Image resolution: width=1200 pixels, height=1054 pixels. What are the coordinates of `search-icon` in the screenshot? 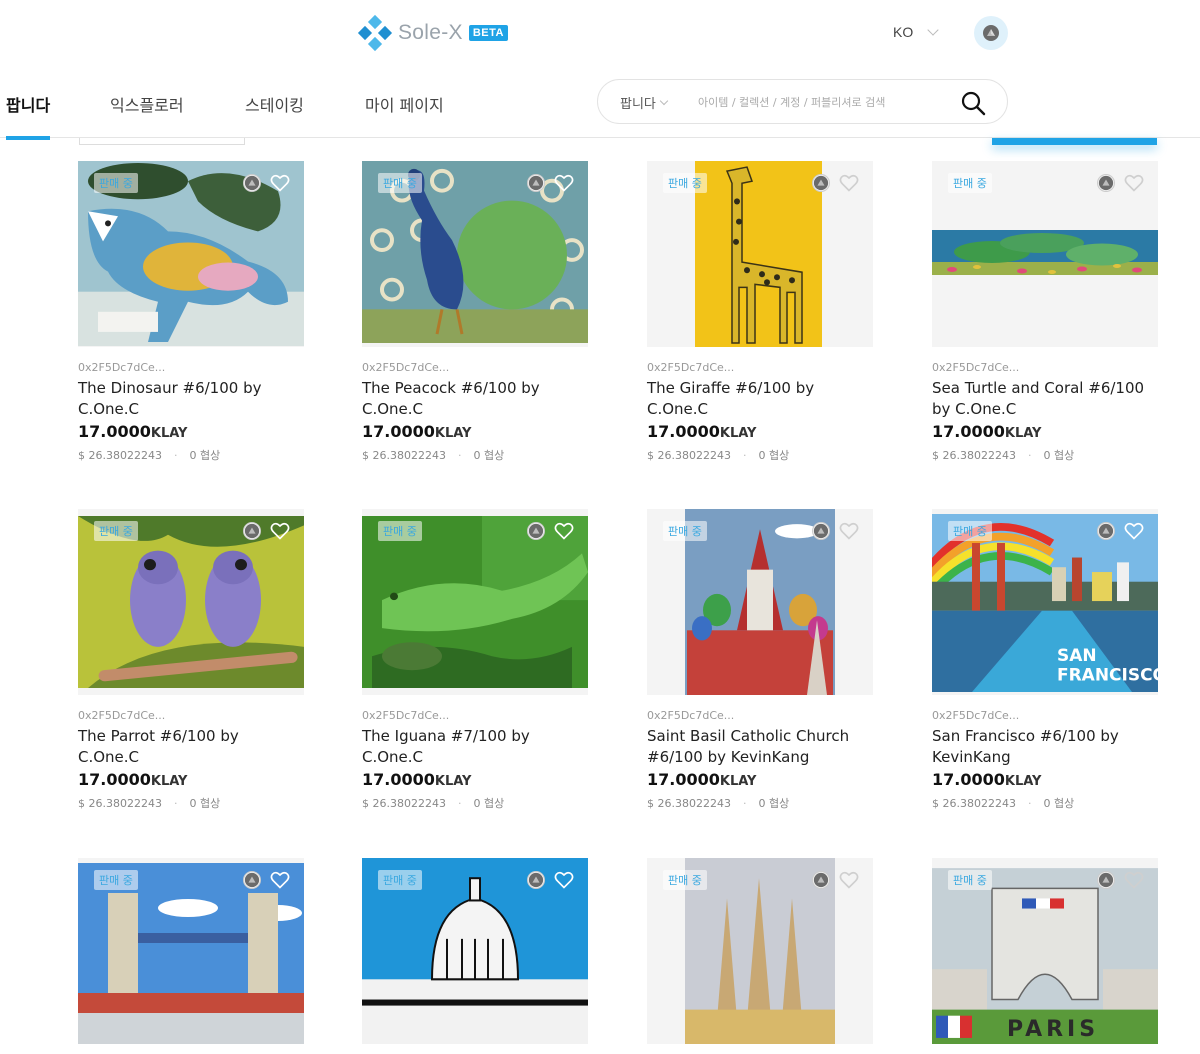 It's located at (973, 103).